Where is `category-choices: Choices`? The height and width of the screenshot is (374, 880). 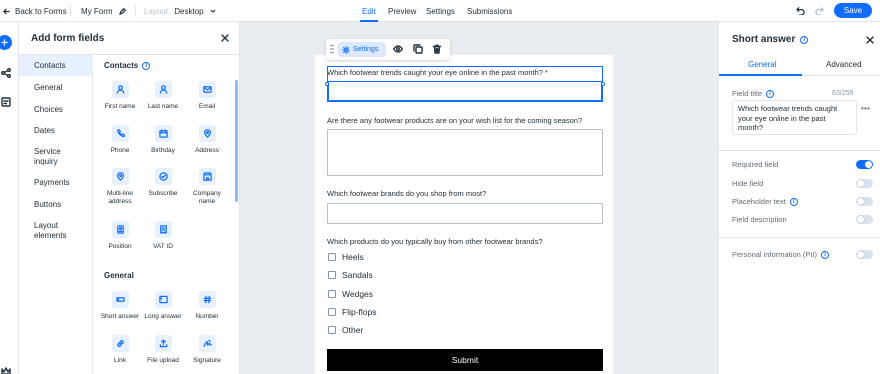
category-choices: Choices is located at coordinates (56, 110).